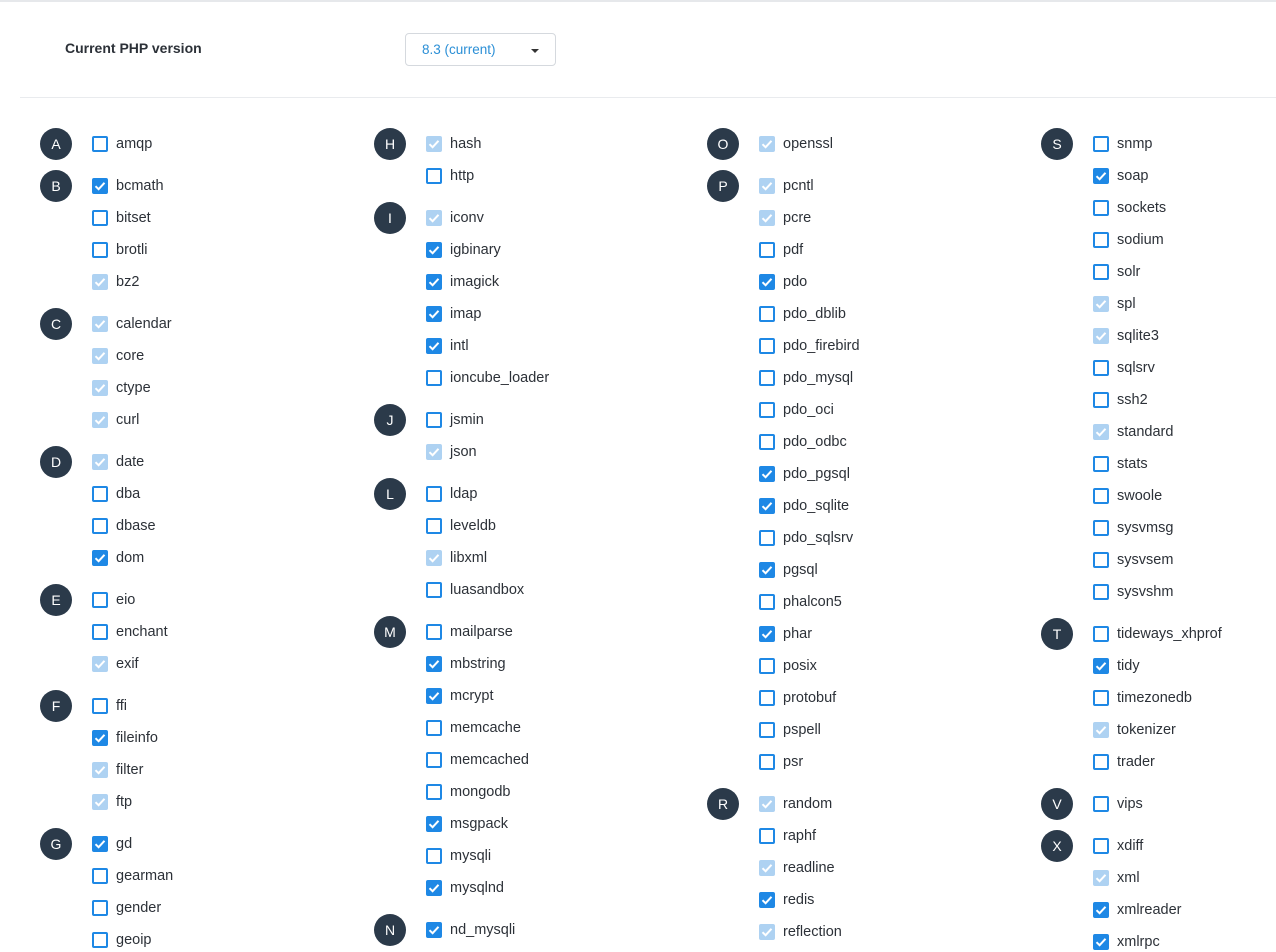 Image resolution: width=1276 pixels, height=952 pixels. Describe the element at coordinates (1184, 464) in the screenshot. I see `extension-item-stats: stats` at that location.